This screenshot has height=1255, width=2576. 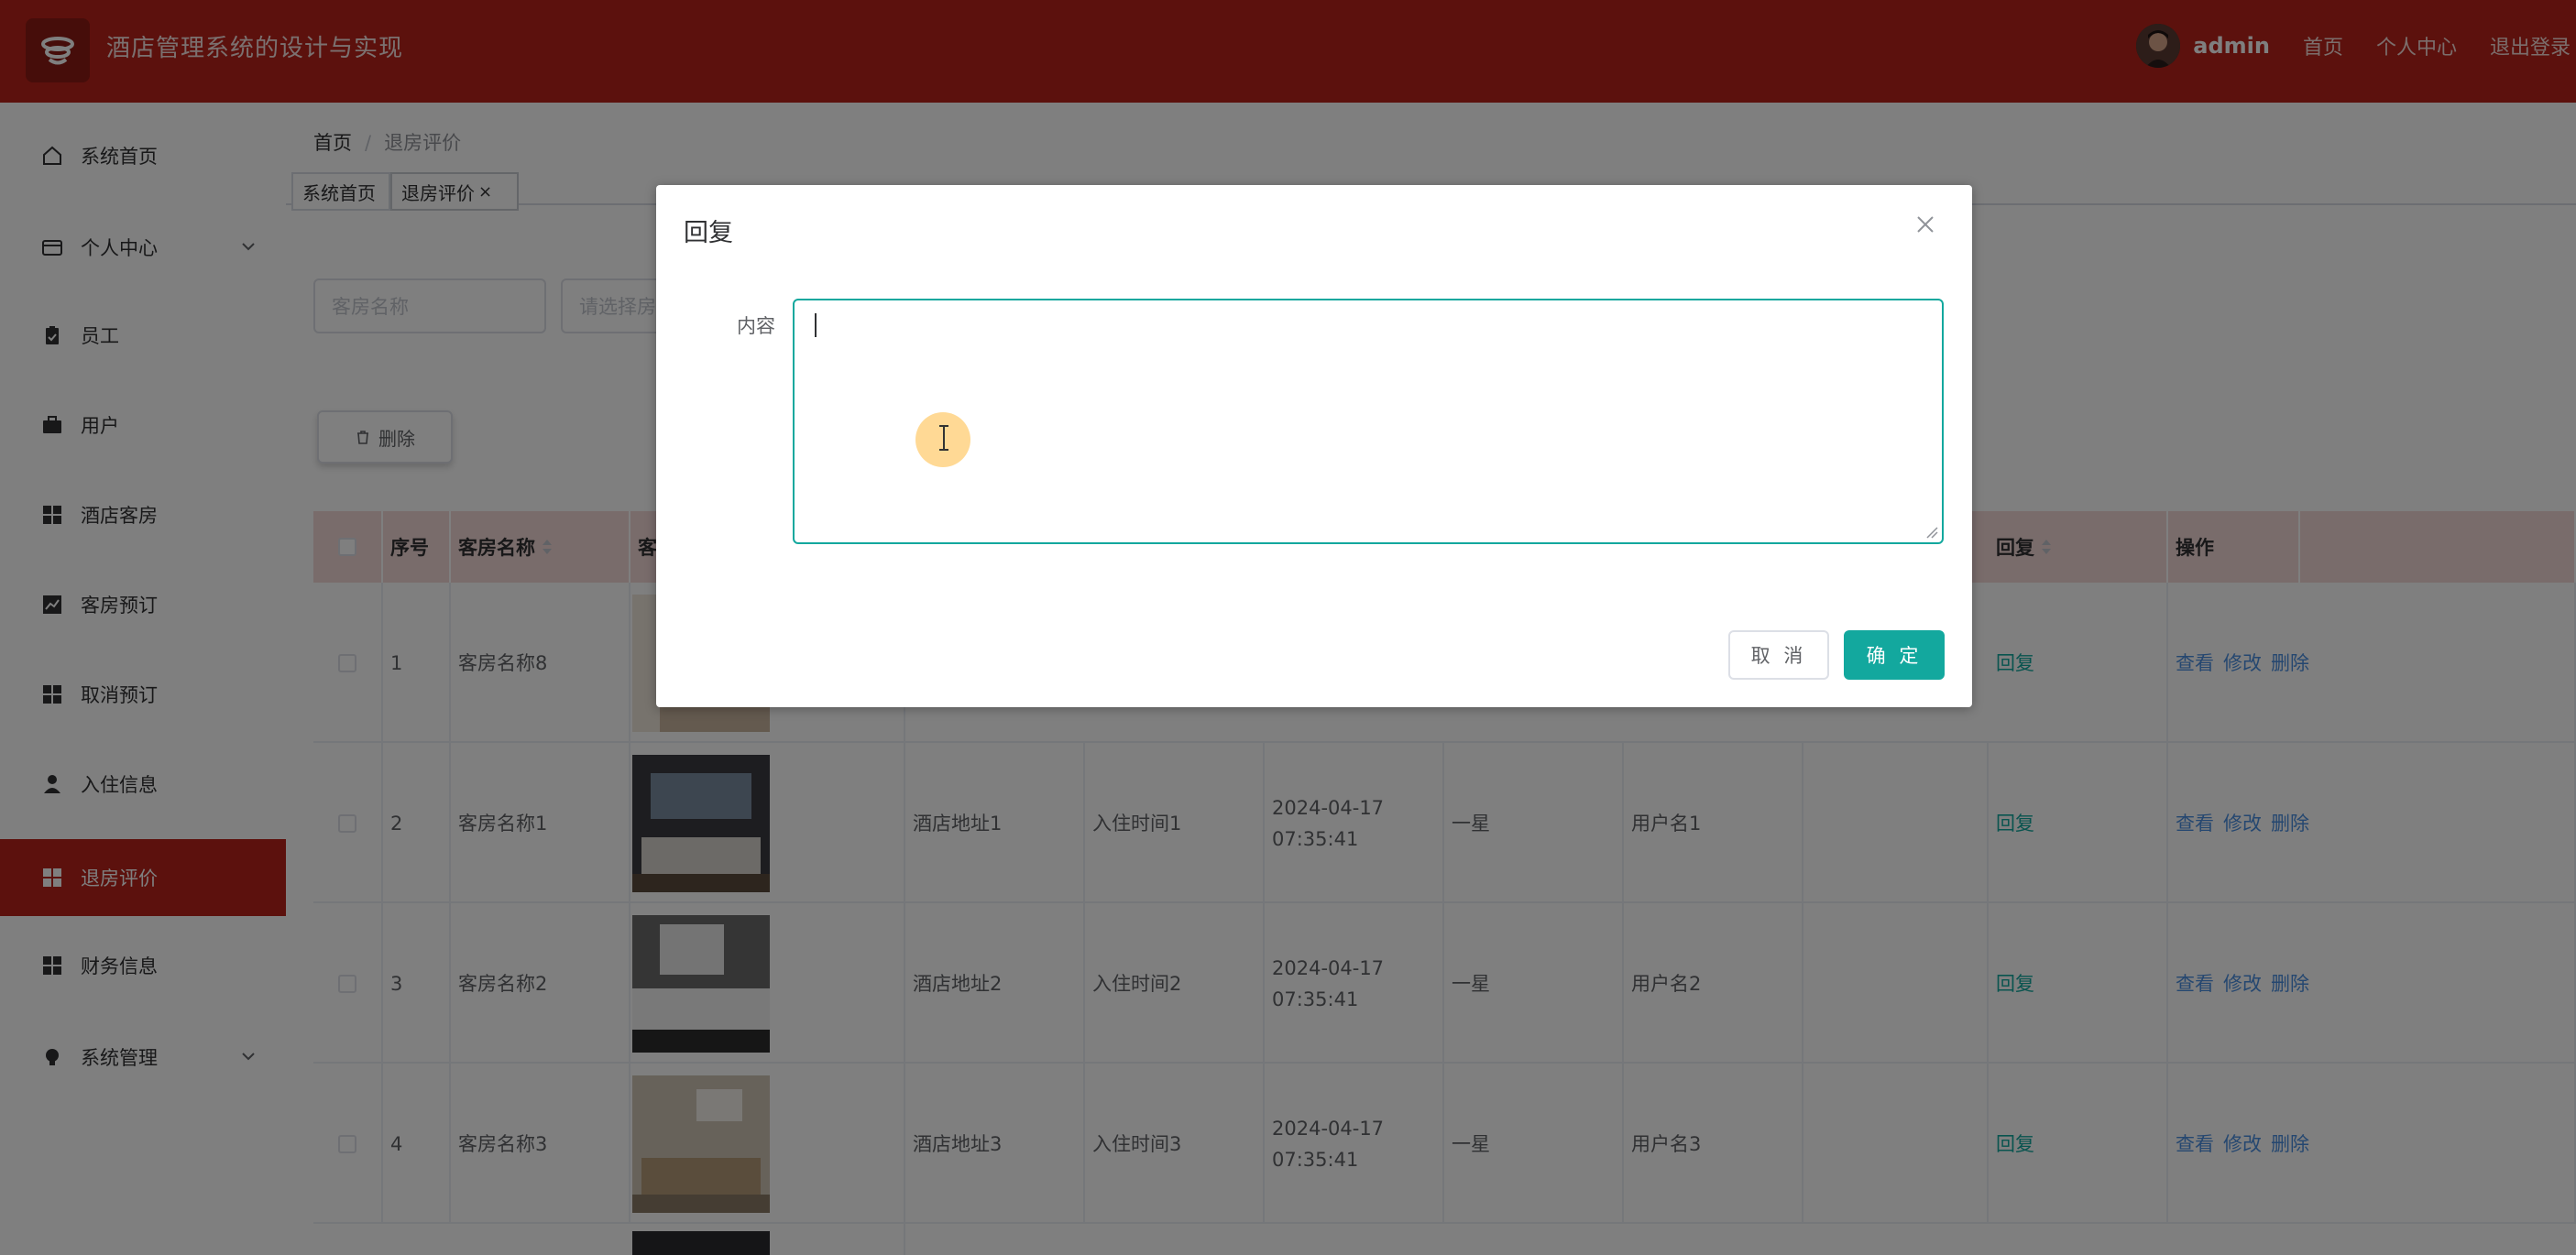 What do you see at coordinates (1931, 532) in the screenshot?
I see `resize-handle-icon` at bounding box center [1931, 532].